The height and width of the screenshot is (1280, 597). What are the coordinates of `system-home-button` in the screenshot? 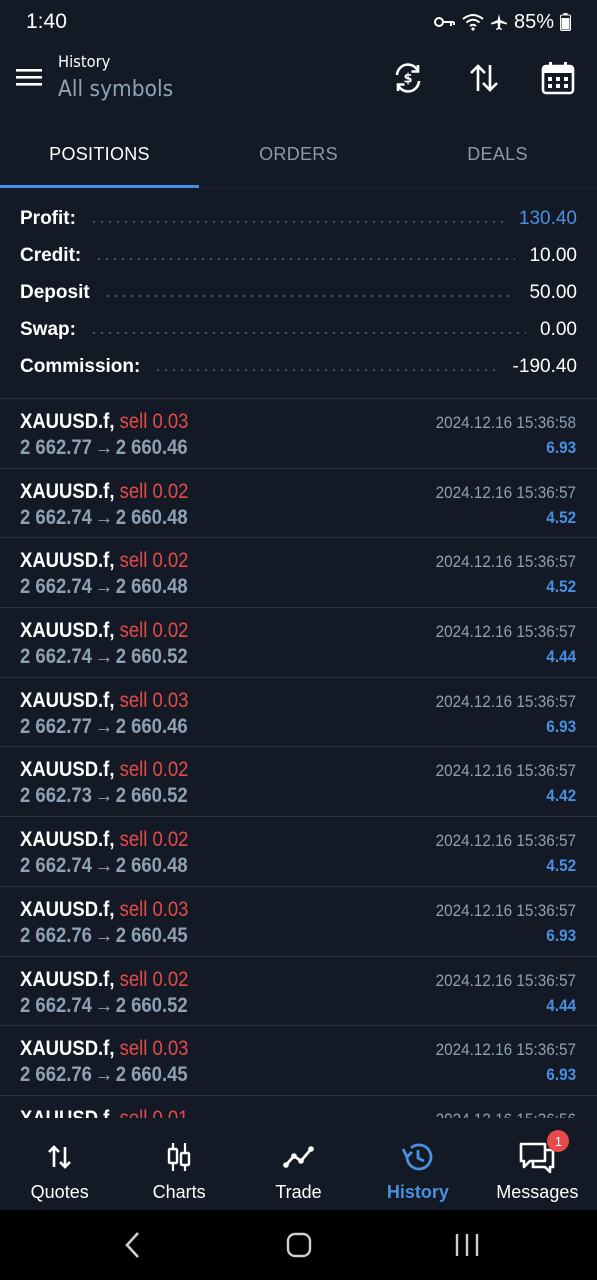 It's located at (299, 1245).